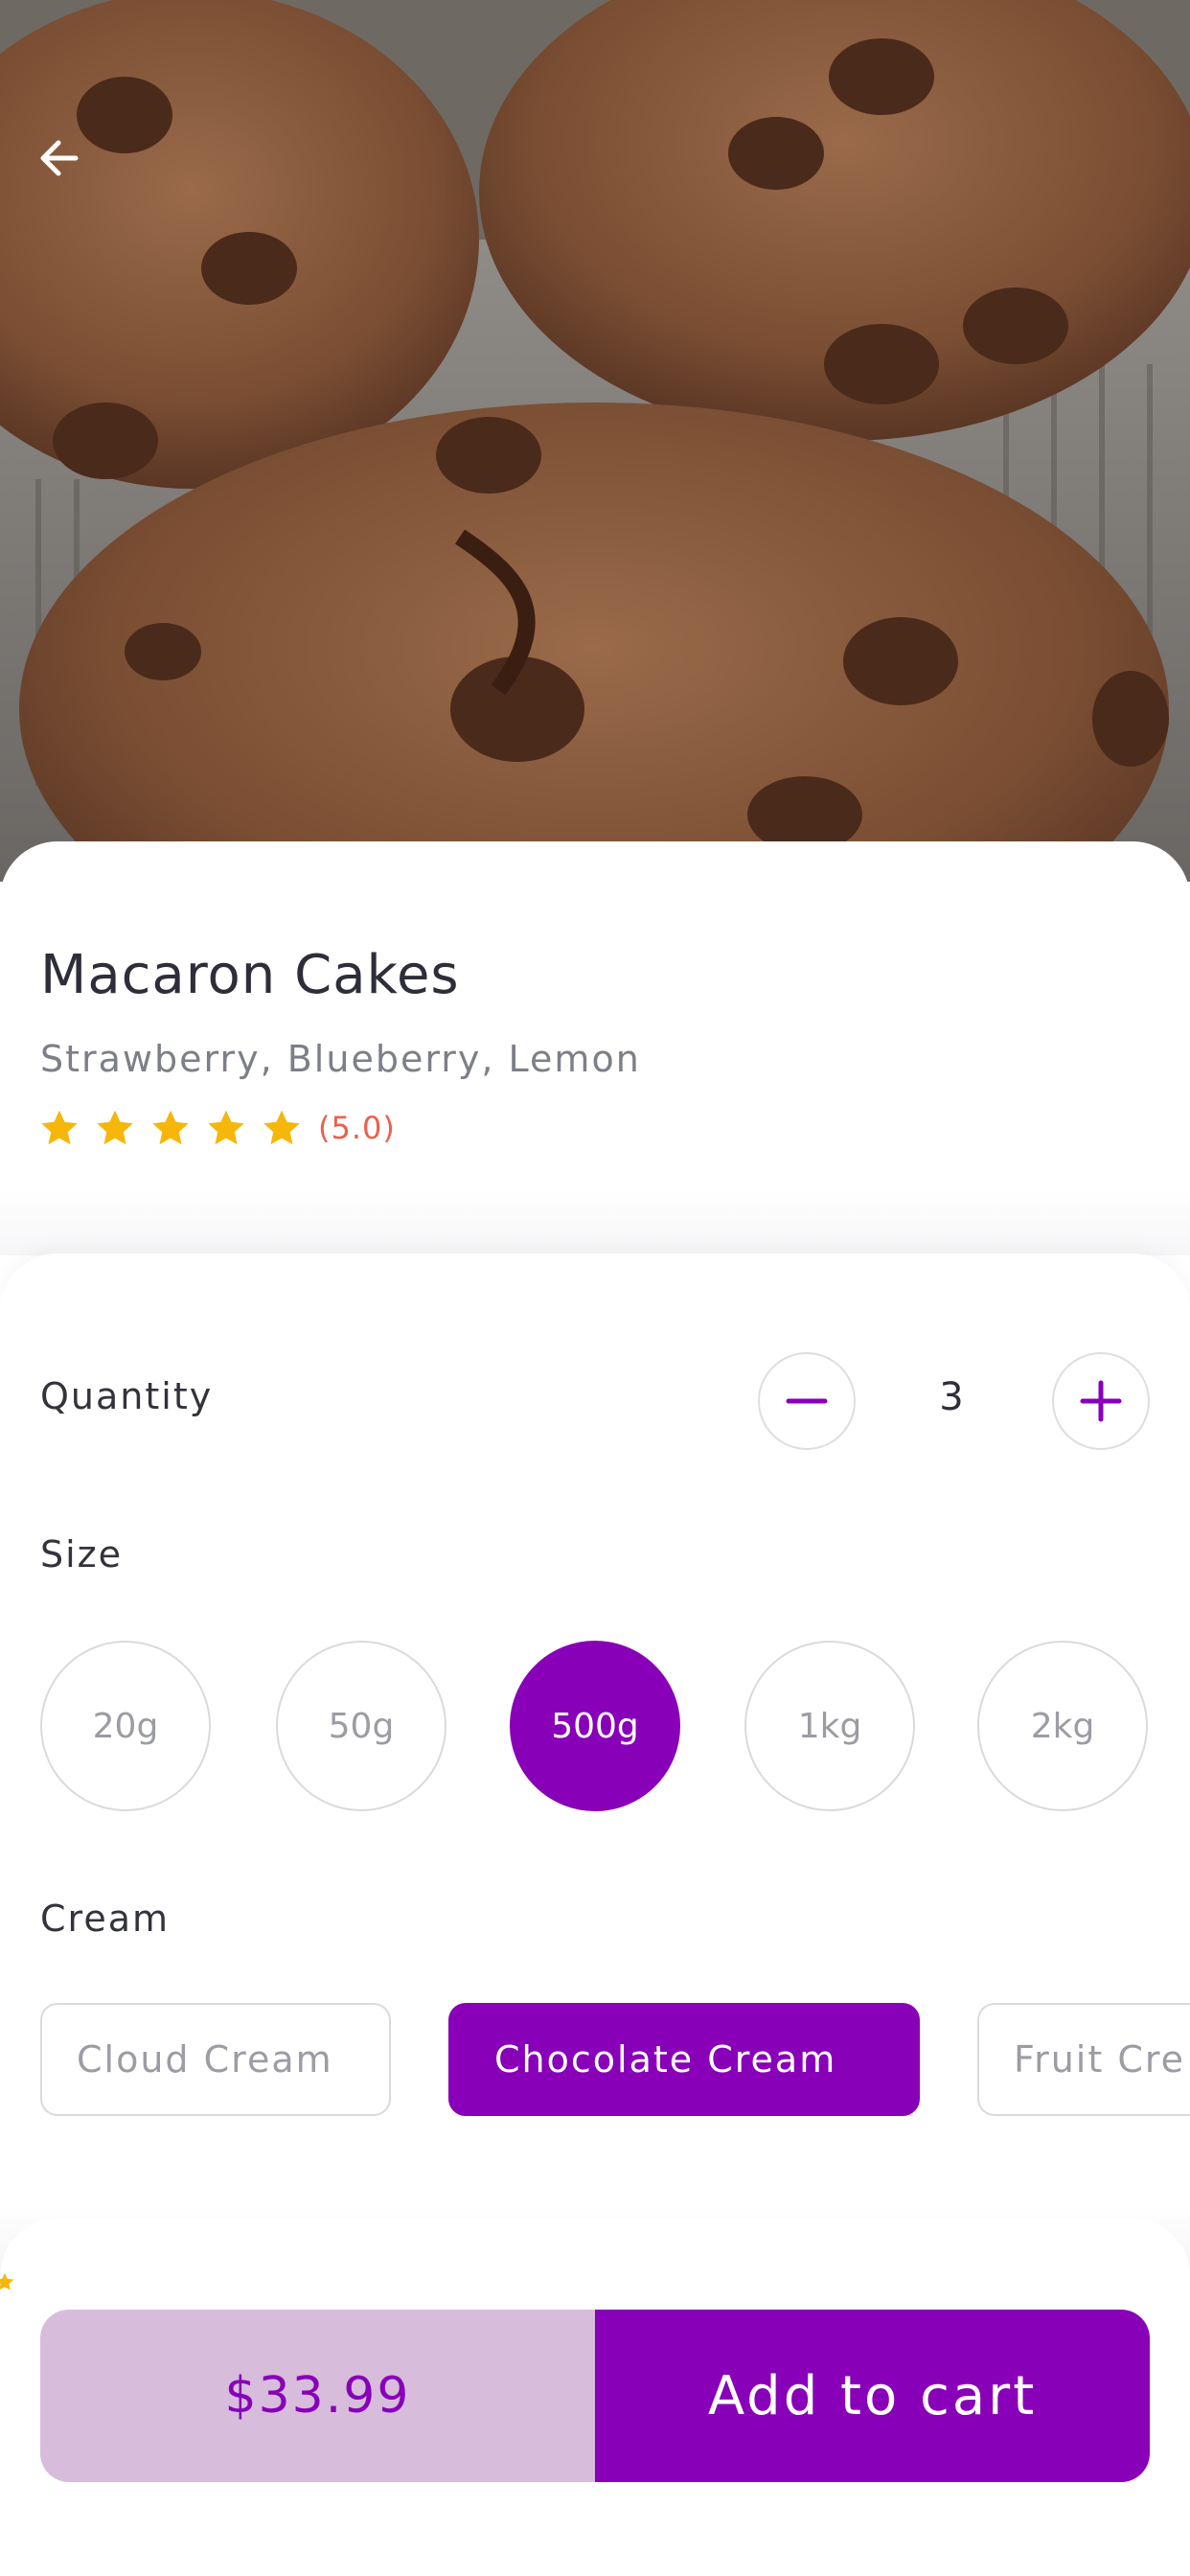  What do you see at coordinates (127, 1396) in the screenshot?
I see `quantity-label: Quantity` at bounding box center [127, 1396].